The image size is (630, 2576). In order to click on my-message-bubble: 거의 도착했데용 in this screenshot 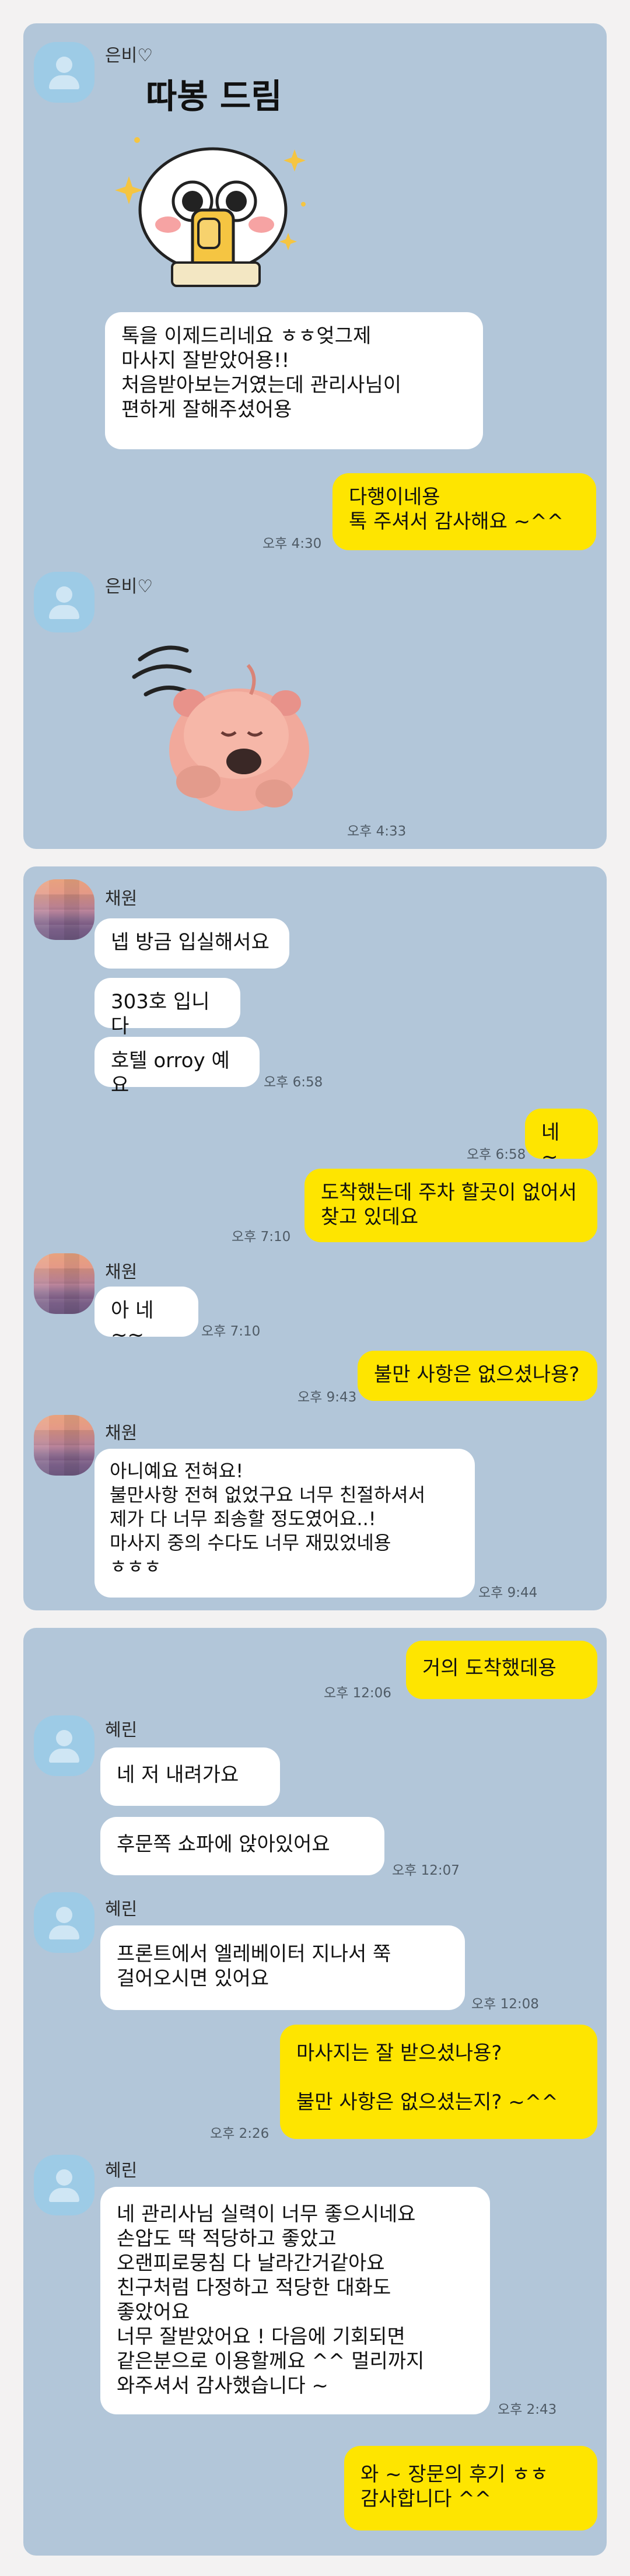, I will do `click(501, 1670)`.